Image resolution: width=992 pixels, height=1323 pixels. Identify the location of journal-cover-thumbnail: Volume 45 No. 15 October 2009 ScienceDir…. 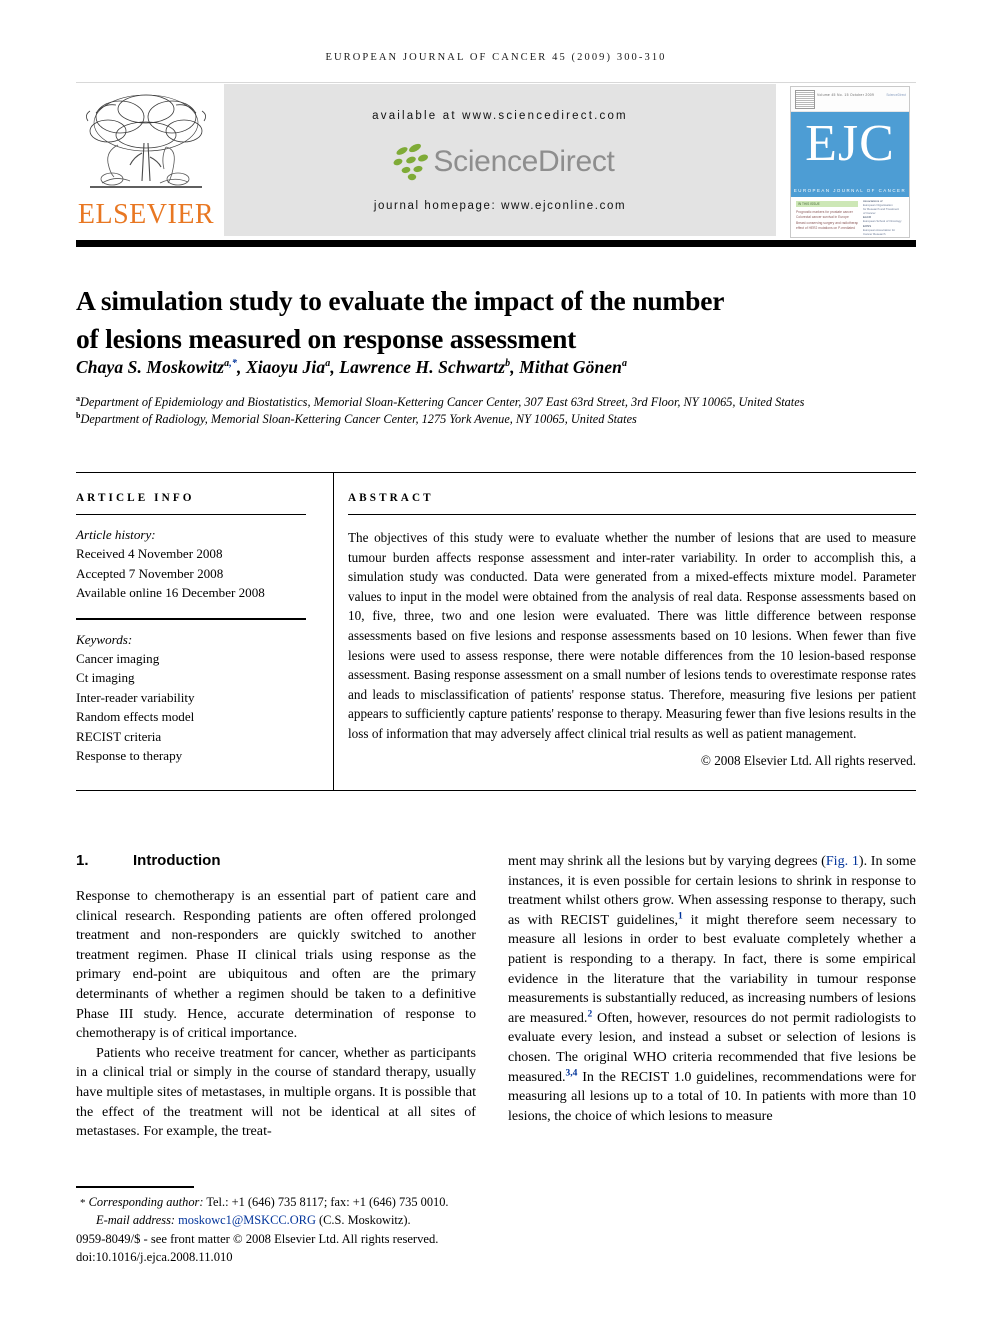
(850, 162).